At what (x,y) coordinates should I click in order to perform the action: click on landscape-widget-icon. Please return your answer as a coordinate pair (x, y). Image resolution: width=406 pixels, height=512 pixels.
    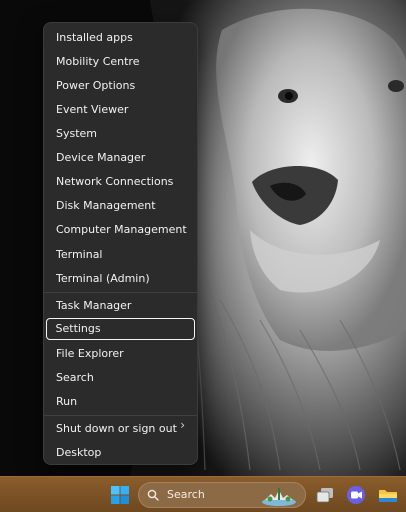
    Looking at the image, I should click on (279, 495).